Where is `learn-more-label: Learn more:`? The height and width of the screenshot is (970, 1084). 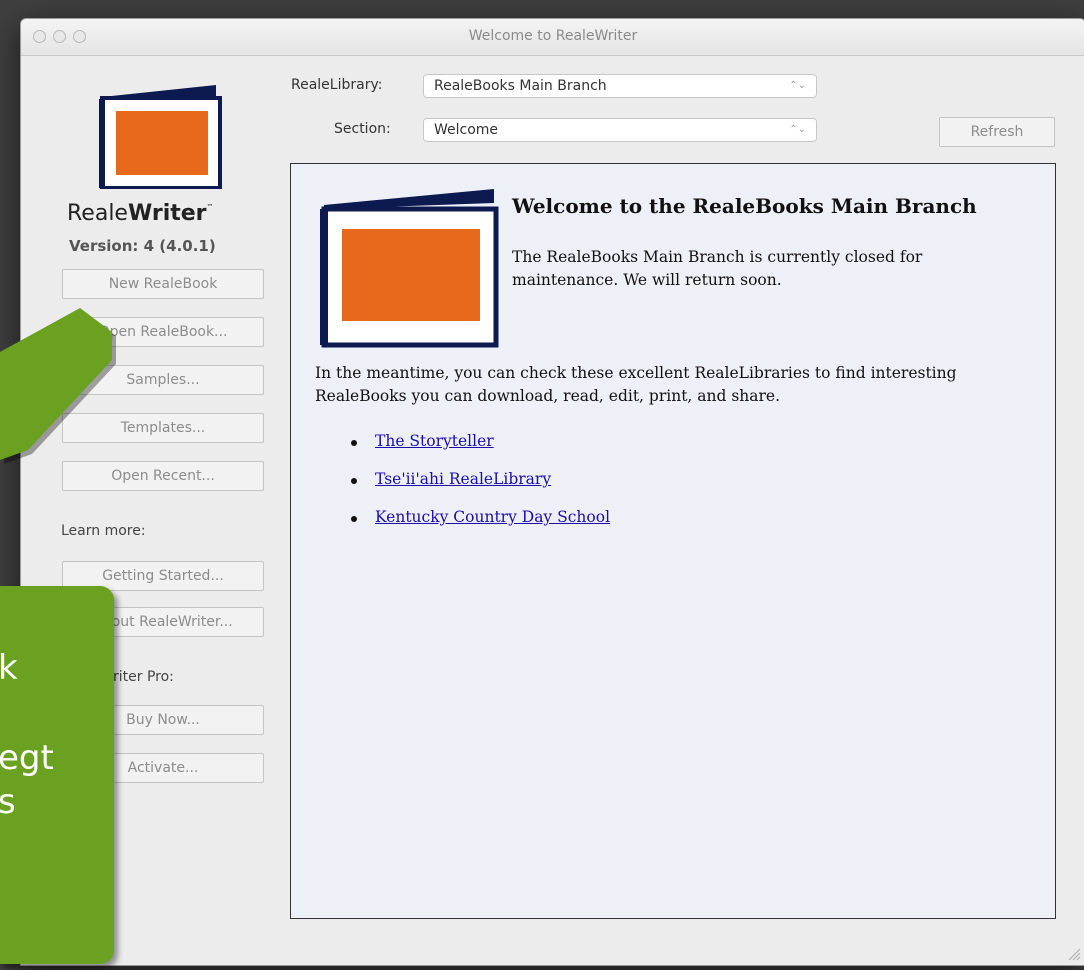
learn-more-label: Learn more: is located at coordinates (103, 531).